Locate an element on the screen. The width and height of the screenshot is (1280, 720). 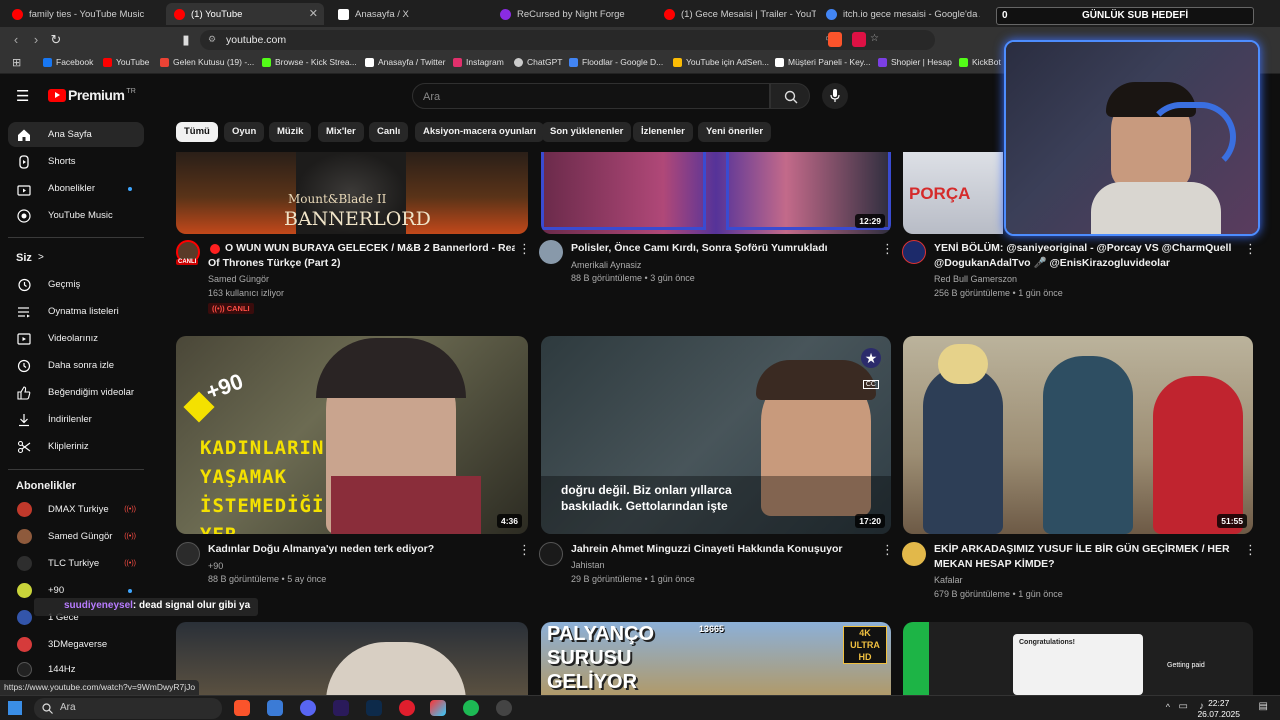
subscription-channel: TLC Turkiye ((•)) is located at coordinates (76, 563).